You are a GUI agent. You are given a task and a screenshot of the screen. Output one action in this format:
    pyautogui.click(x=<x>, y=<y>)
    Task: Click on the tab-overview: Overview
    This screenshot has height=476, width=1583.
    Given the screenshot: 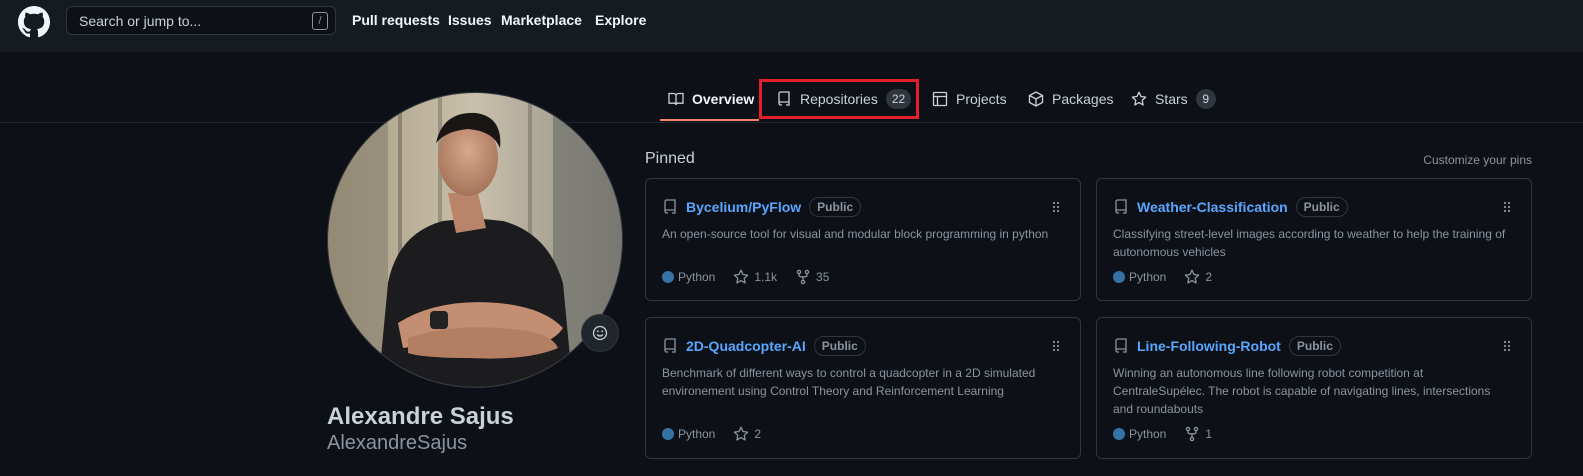 What is the action you would take?
    pyautogui.click(x=711, y=99)
    